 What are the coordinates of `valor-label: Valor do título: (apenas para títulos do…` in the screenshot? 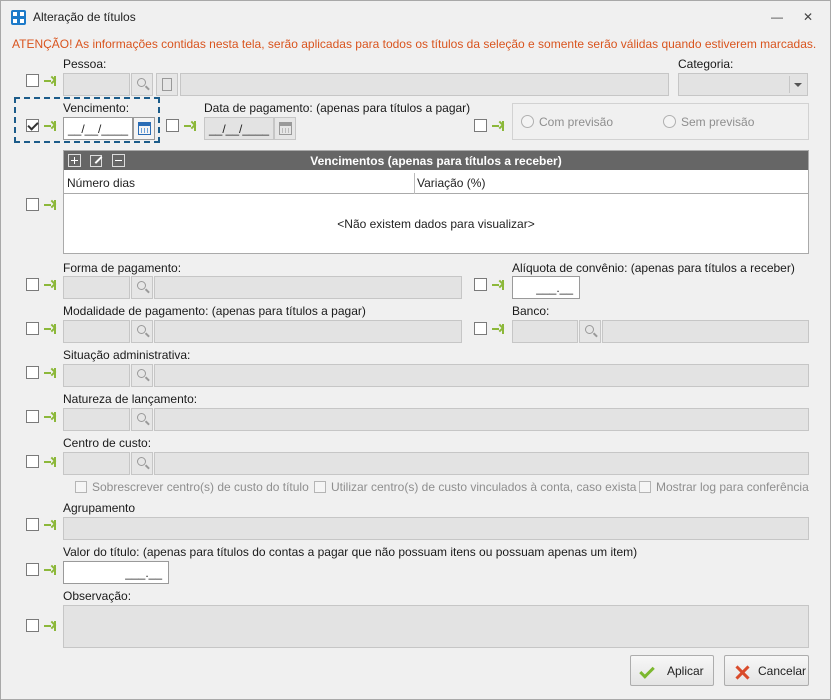 It's located at (350, 552).